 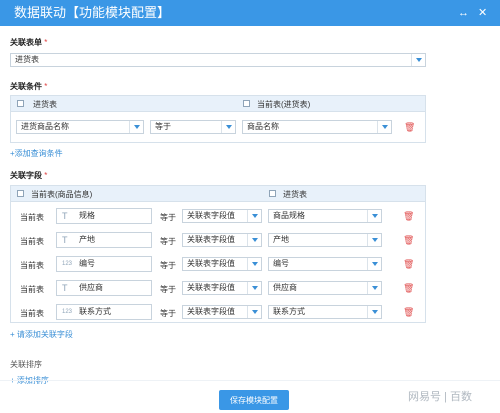 I want to click on target-field-select: 编号, so click(x=325, y=264).